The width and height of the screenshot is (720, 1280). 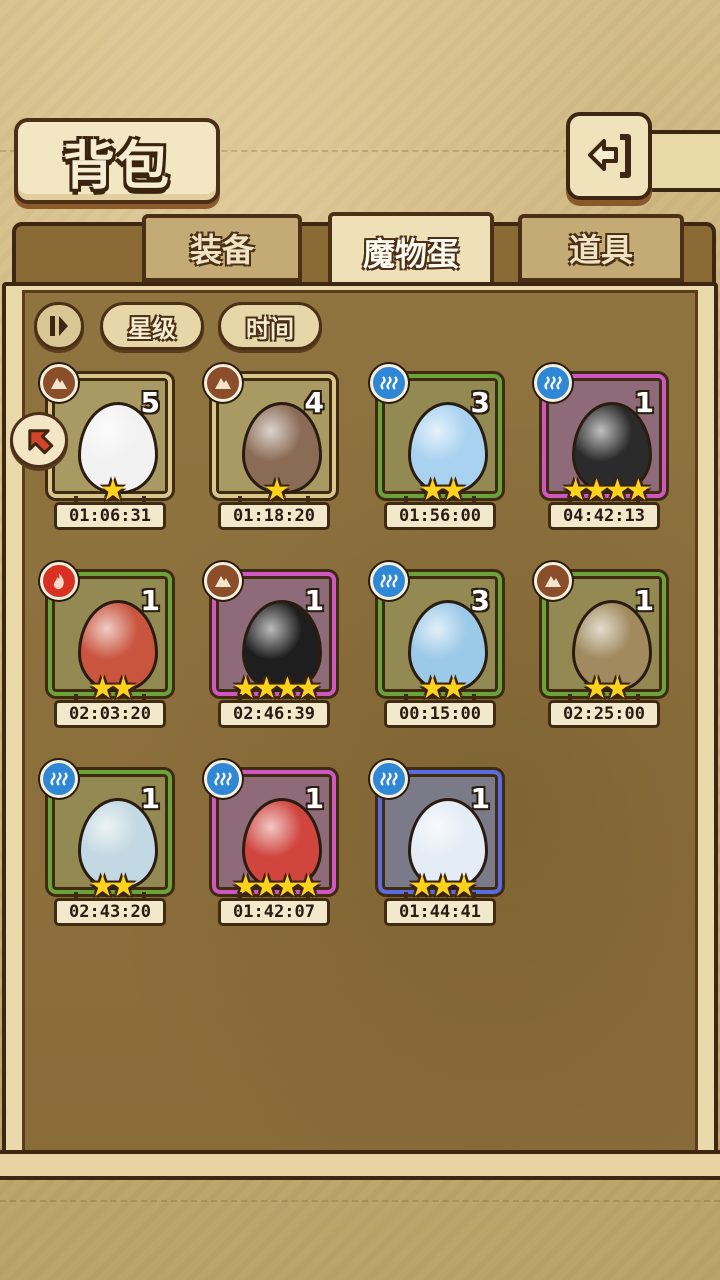 I want to click on hatch-timer: 04:42:13, so click(x=604, y=516).